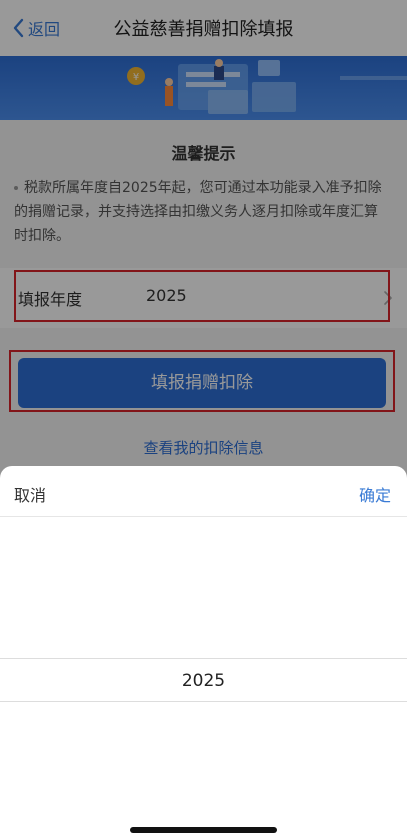 The image size is (407, 839). Describe the element at coordinates (203, 658) in the screenshot. I see `picker-selection-top-line` at that location.